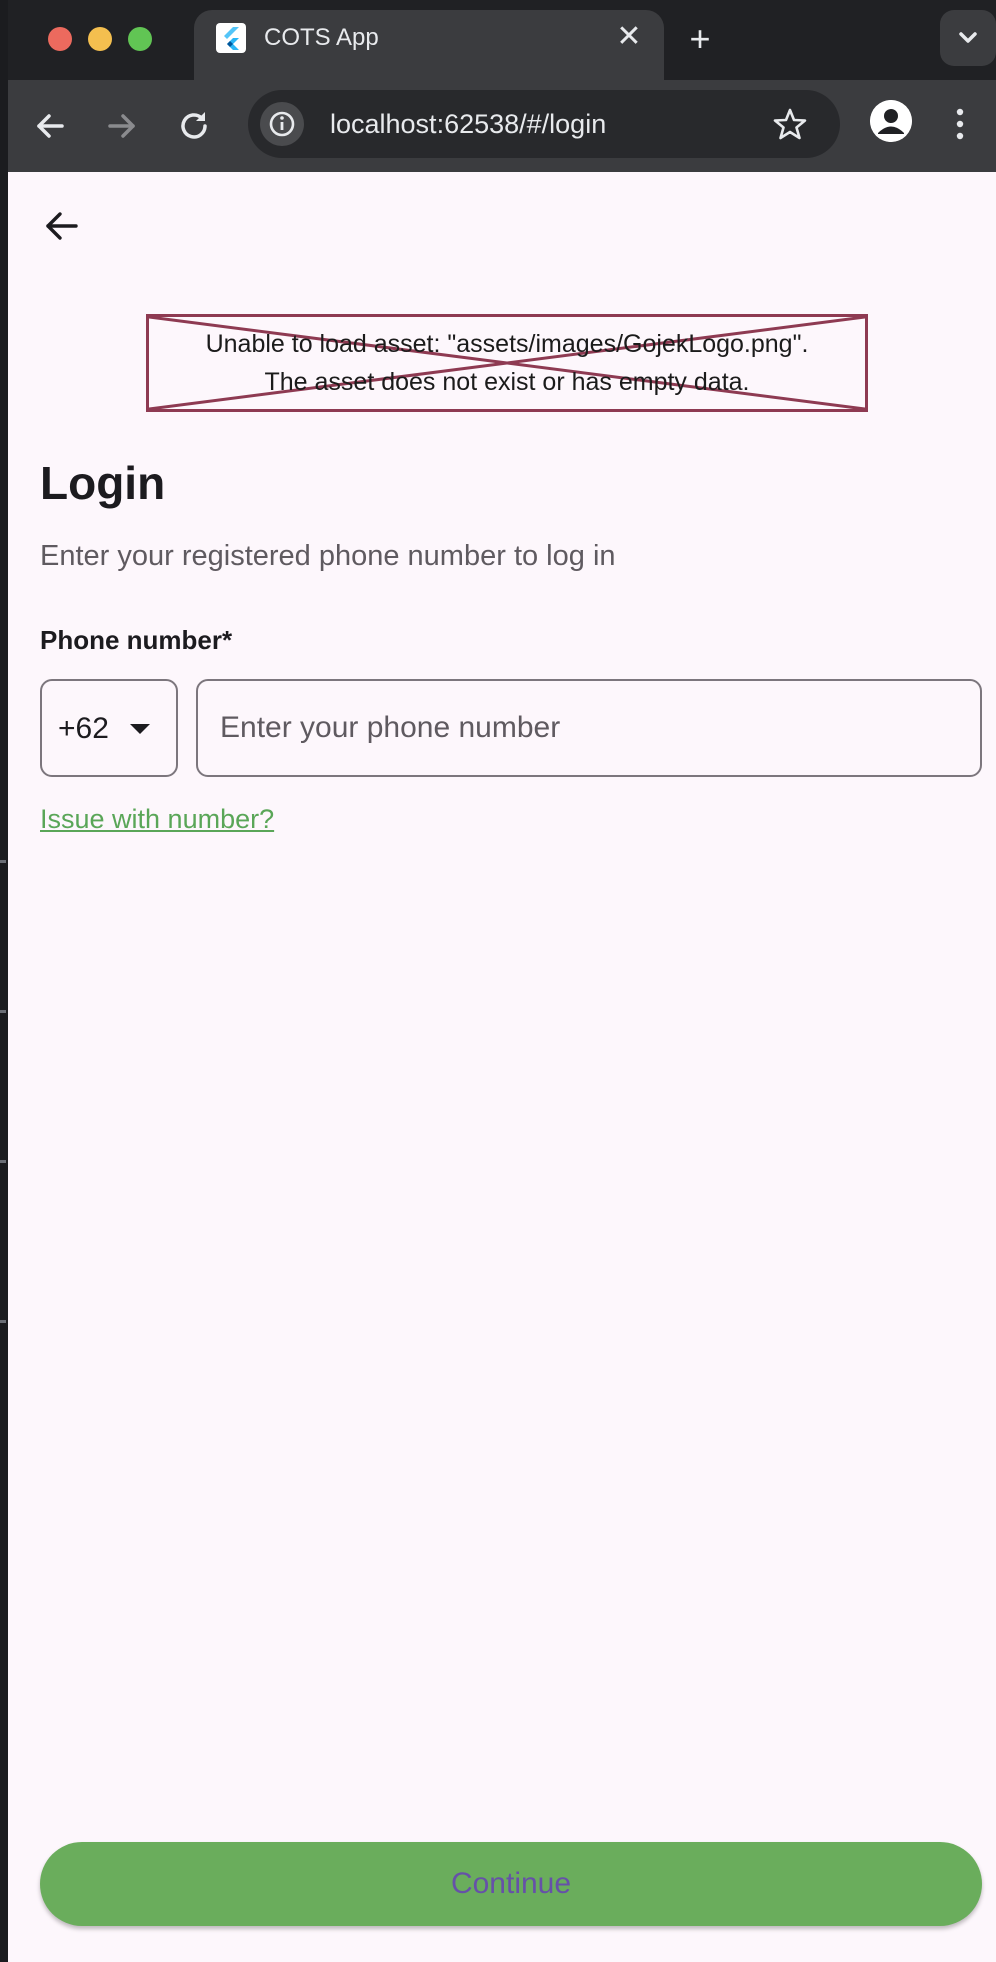 The image size is (996, 1962). I want to click on browser-toolbar: localhost:62538/#/login, so click(502, 126).